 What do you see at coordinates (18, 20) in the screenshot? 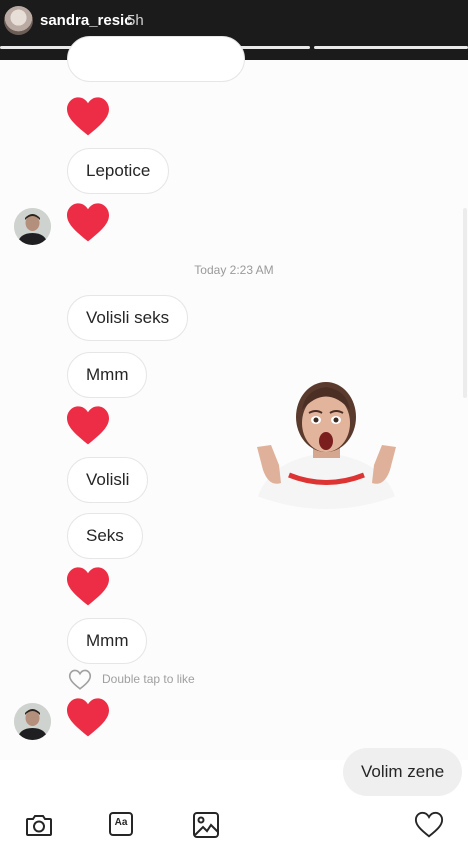
I see `story-user-avatar` at bounding box center [18, 20].